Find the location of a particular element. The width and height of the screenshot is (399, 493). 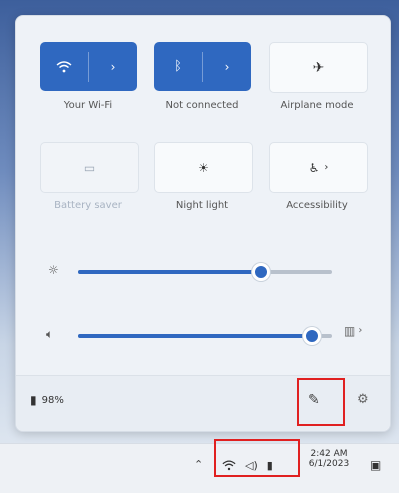

battery-status: ▮ 98% is located at coordinates (47, 400).